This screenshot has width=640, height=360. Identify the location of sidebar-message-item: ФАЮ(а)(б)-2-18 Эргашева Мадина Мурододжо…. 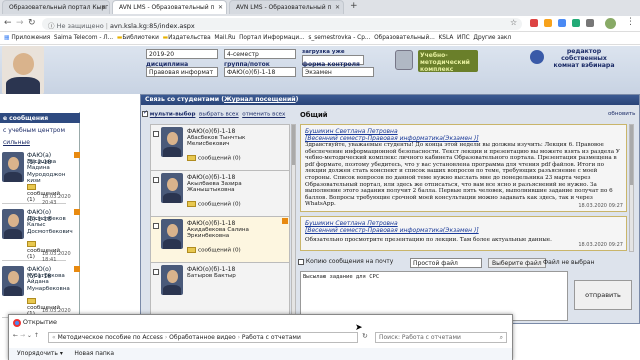
(36, 178).